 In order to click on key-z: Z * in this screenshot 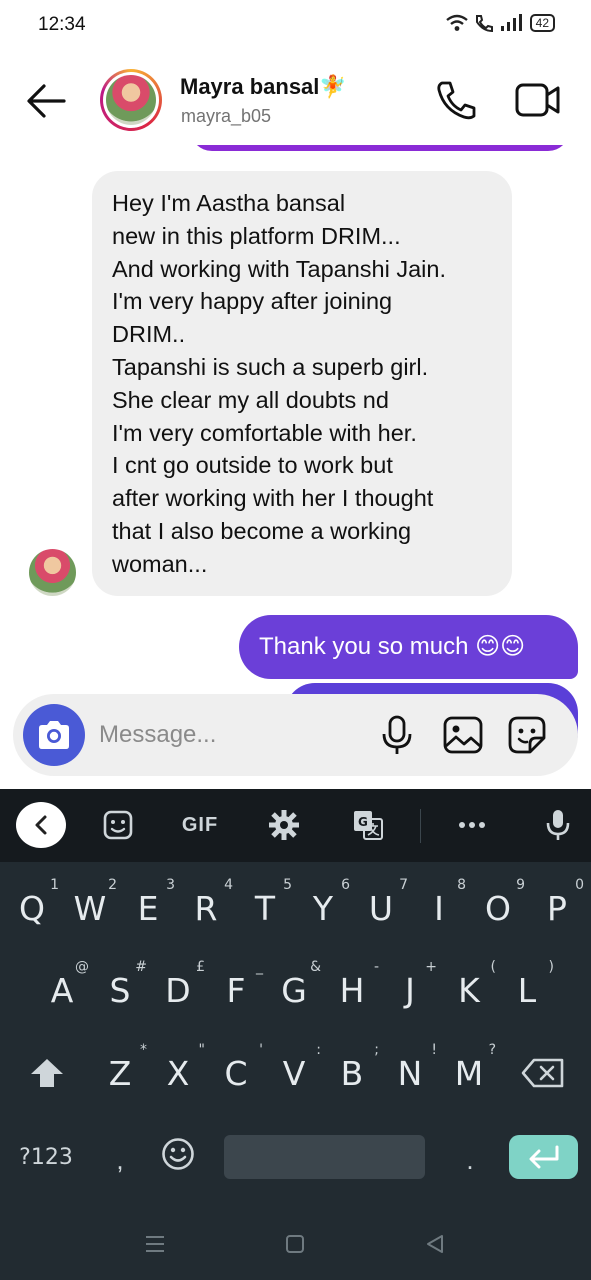, I will do `click(120, 1073)`.